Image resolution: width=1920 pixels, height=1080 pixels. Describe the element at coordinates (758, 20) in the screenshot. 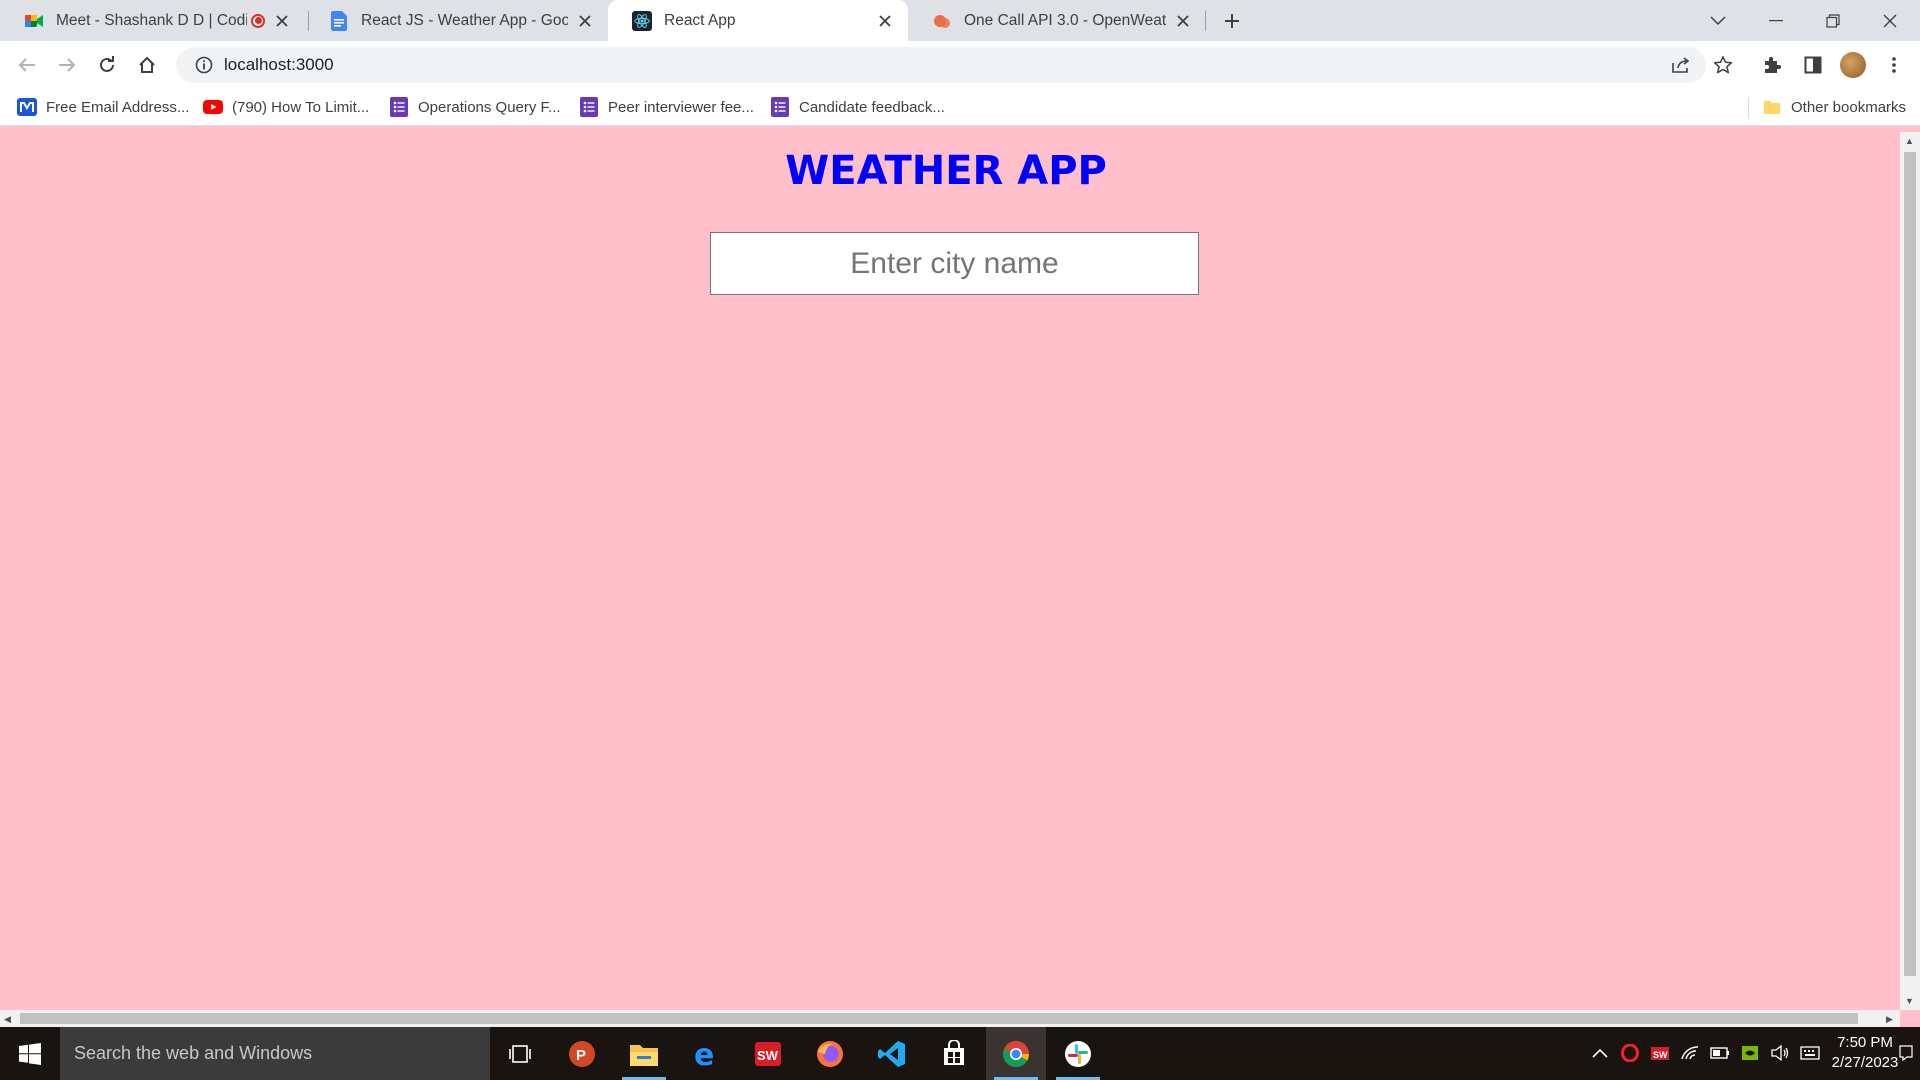

I see `tab-react-app: React App` at that location.